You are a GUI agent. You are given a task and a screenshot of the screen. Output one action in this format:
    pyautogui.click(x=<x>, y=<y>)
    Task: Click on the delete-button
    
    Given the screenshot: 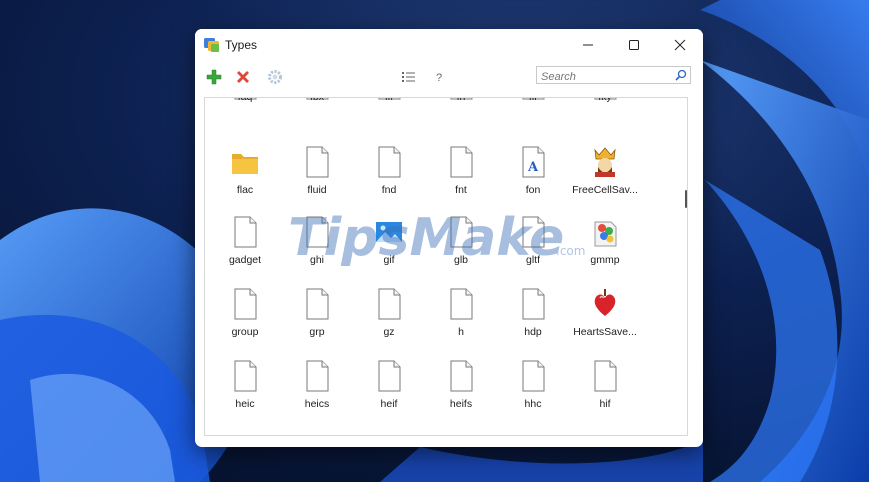 What is the action you would take?
    pyautogui.click(x=243, y=77)
    